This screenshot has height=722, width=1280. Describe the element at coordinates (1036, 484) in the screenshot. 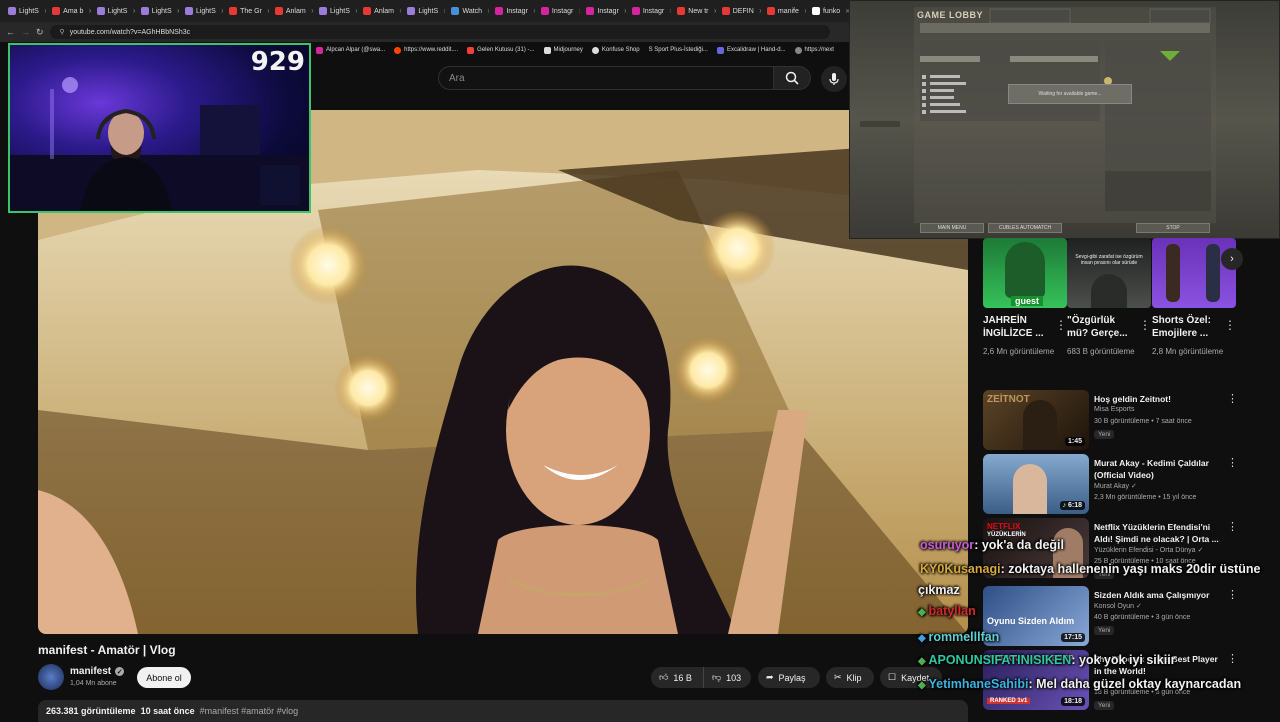

I see `video-thumbnail: ♪ 6:18` at that location.